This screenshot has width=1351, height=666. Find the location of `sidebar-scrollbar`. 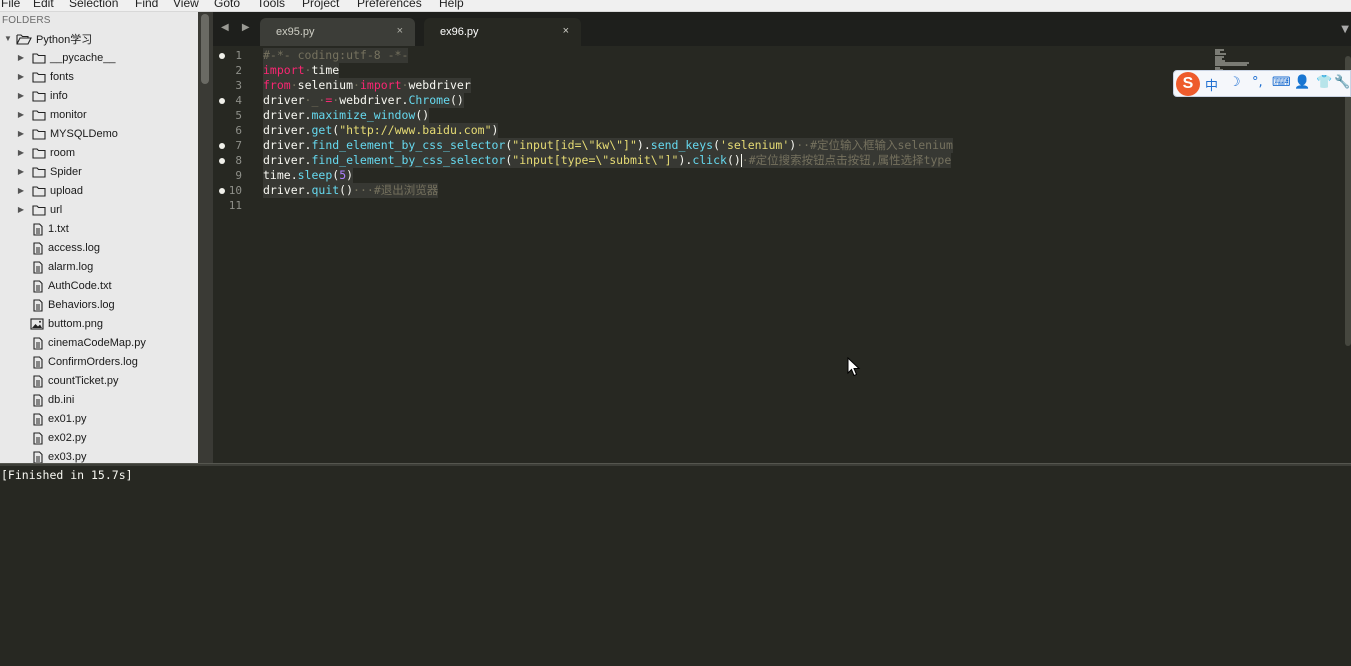

sidebar-scrollbar is located at coordinates (205, 237).